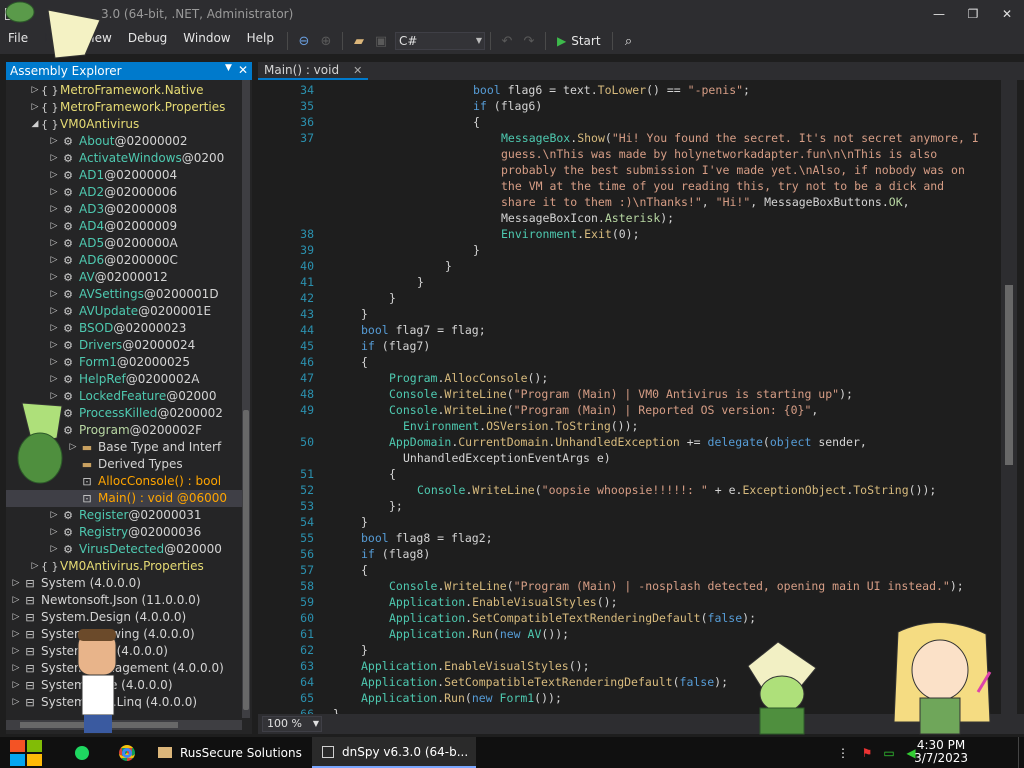 This screenshot has width=1024, height=768. What do you see at coordinates (313, 71) in the screenshot?
I see `tab-main: Main() : void ✕` at bounding box center [313, 71].